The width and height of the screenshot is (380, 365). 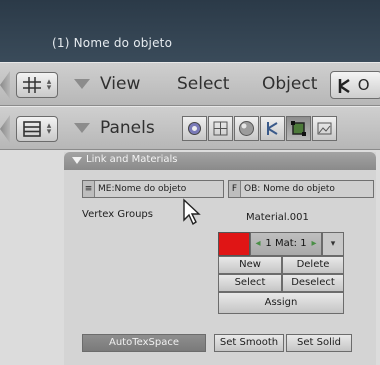 What do you see at coordinates (298, 128) in the screenshot?
I see `editing-context-icon` at bounding box center [298, 128].